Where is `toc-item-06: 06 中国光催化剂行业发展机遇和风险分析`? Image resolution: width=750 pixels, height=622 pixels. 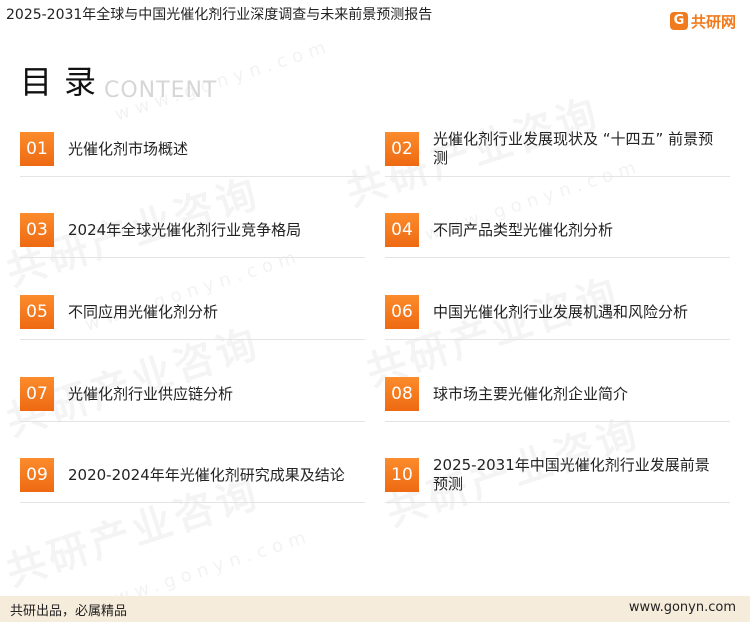
toc-item-06: 06 中国光催化剂行业发展机遇和风险分析 is located at coordinates (557, 320).